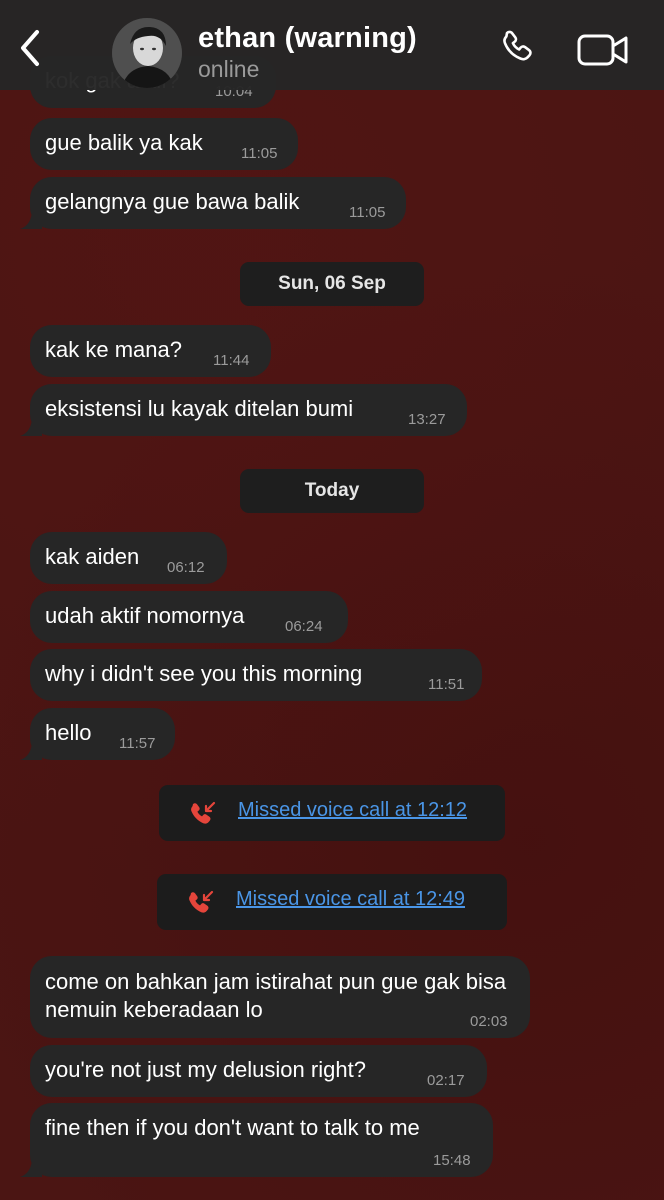 The width and height of the screenshot is (664, 1200). I want to click on message-bubble: gelangnya gue bawa balik 11:05, so click(213, 203).